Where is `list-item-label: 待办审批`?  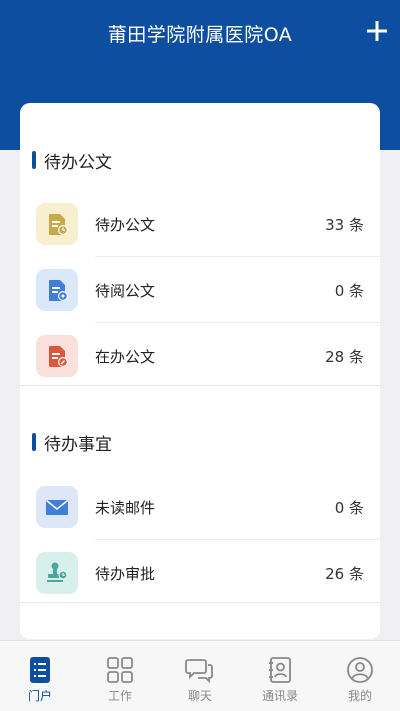 list-item-label: 待办审批 is located at coordinates (125, 573).